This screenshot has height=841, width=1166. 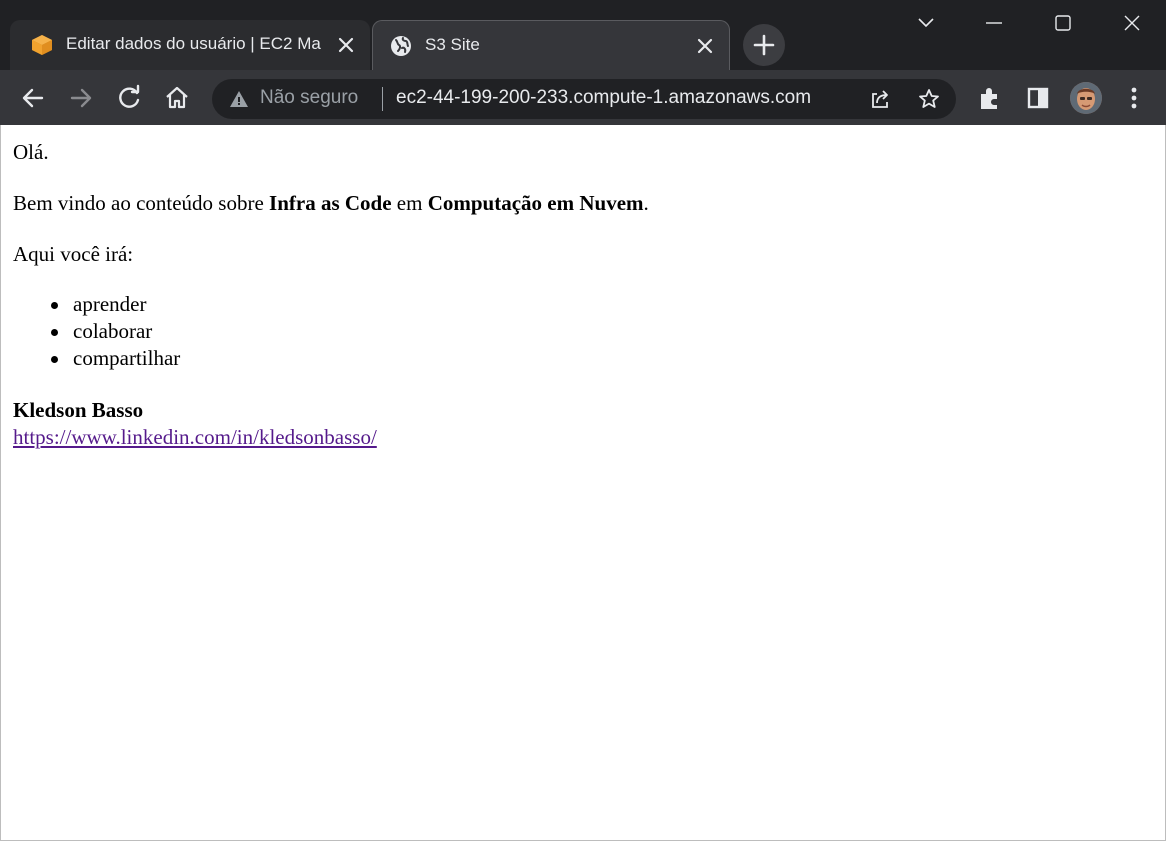 I want to click on profile-avatar, so click(x=1086, y=98).